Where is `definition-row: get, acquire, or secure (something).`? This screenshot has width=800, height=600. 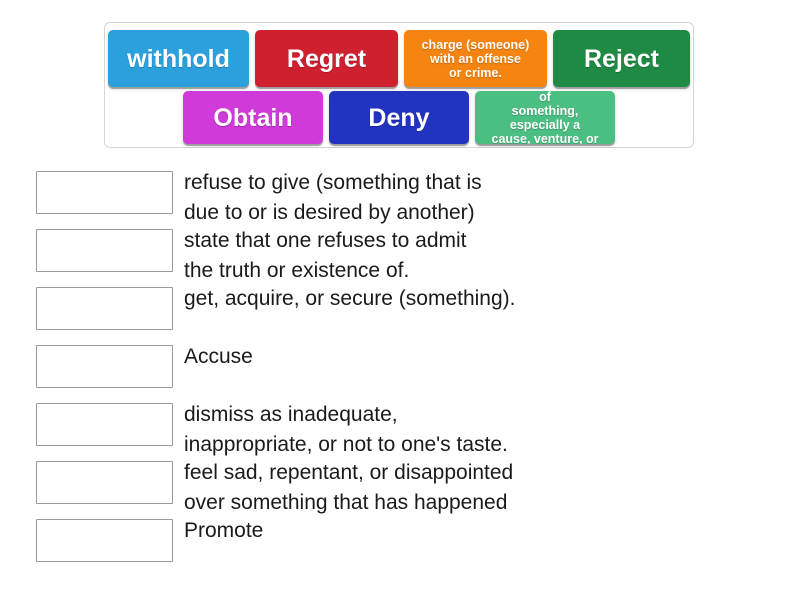 definition-row: get, acquire, or secure (something). is located at coordinates (406, 309).